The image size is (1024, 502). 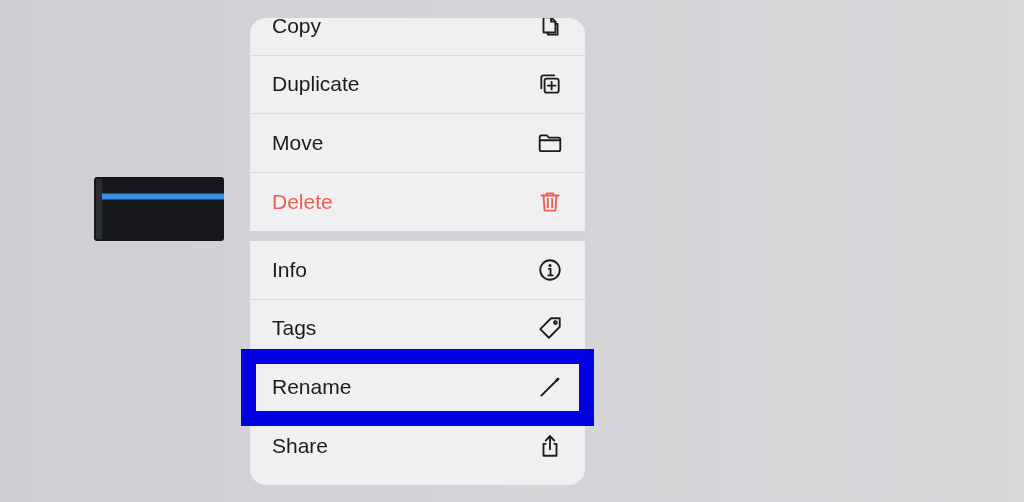 I want to click on menu-item: Rename, so click(x=417, y=387).